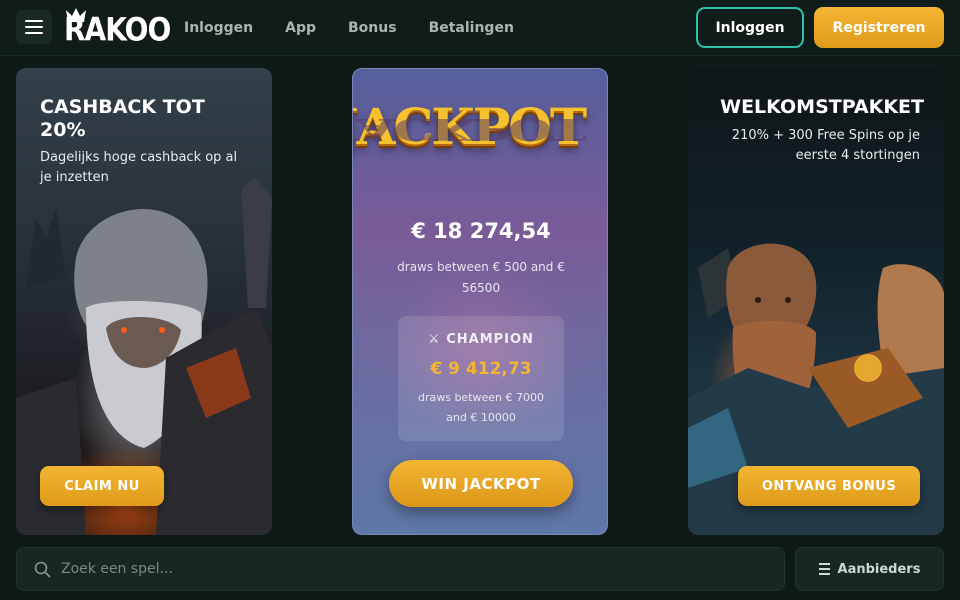 The image size is (960, 600). Describe the element at coordinates (42, 569) in the screenshot. I see `search-icon` at that location.